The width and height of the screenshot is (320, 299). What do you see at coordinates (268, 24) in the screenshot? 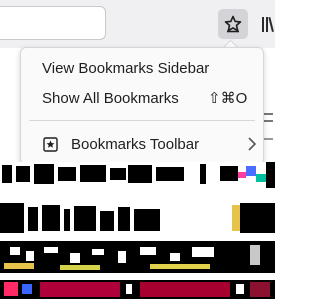
I see `library-icon` at bounding box center [268, 24].